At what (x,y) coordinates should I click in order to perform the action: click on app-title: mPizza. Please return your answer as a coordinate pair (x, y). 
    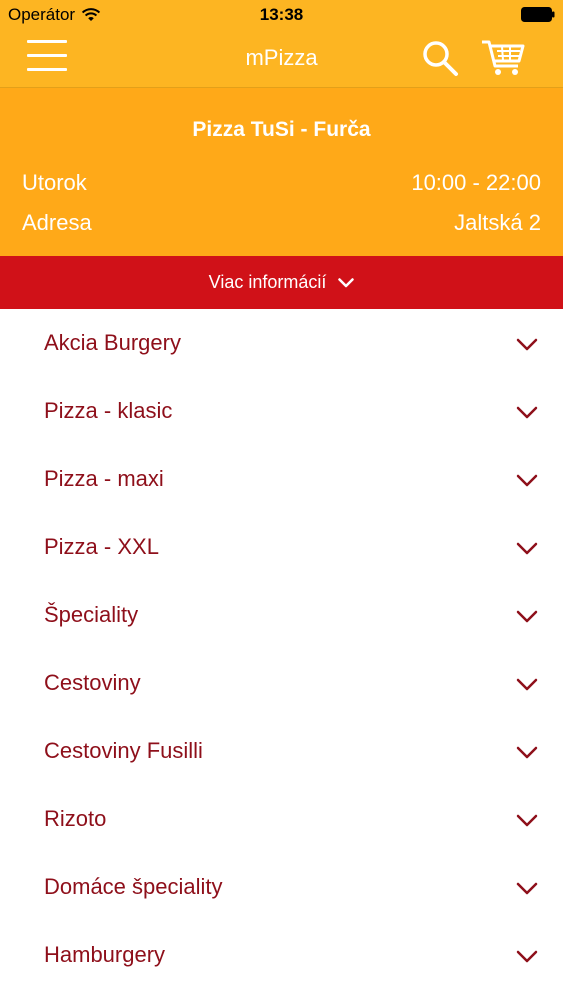
    Looking at the image, I should click on (281, 57).